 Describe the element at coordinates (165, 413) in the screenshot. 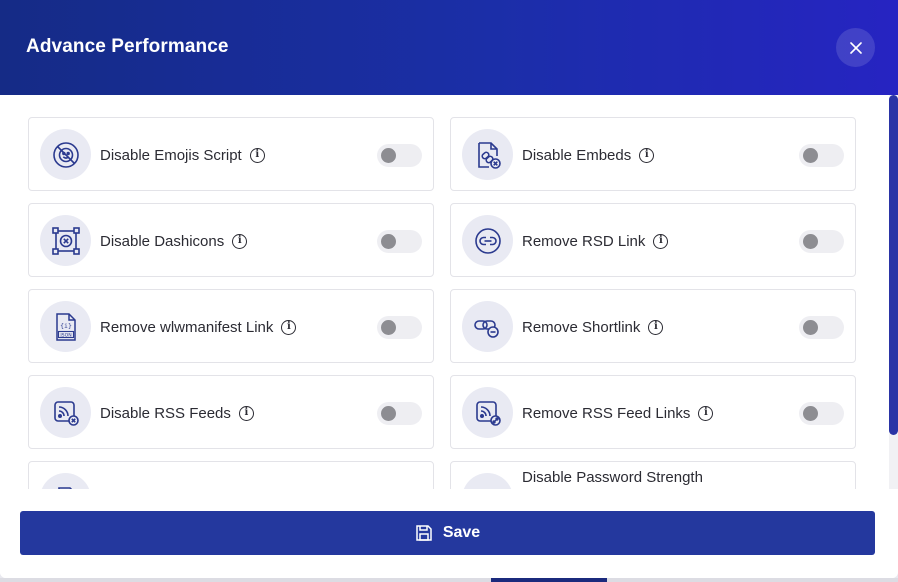

I see `setting-label: Disable RSS Feeds` at that location.